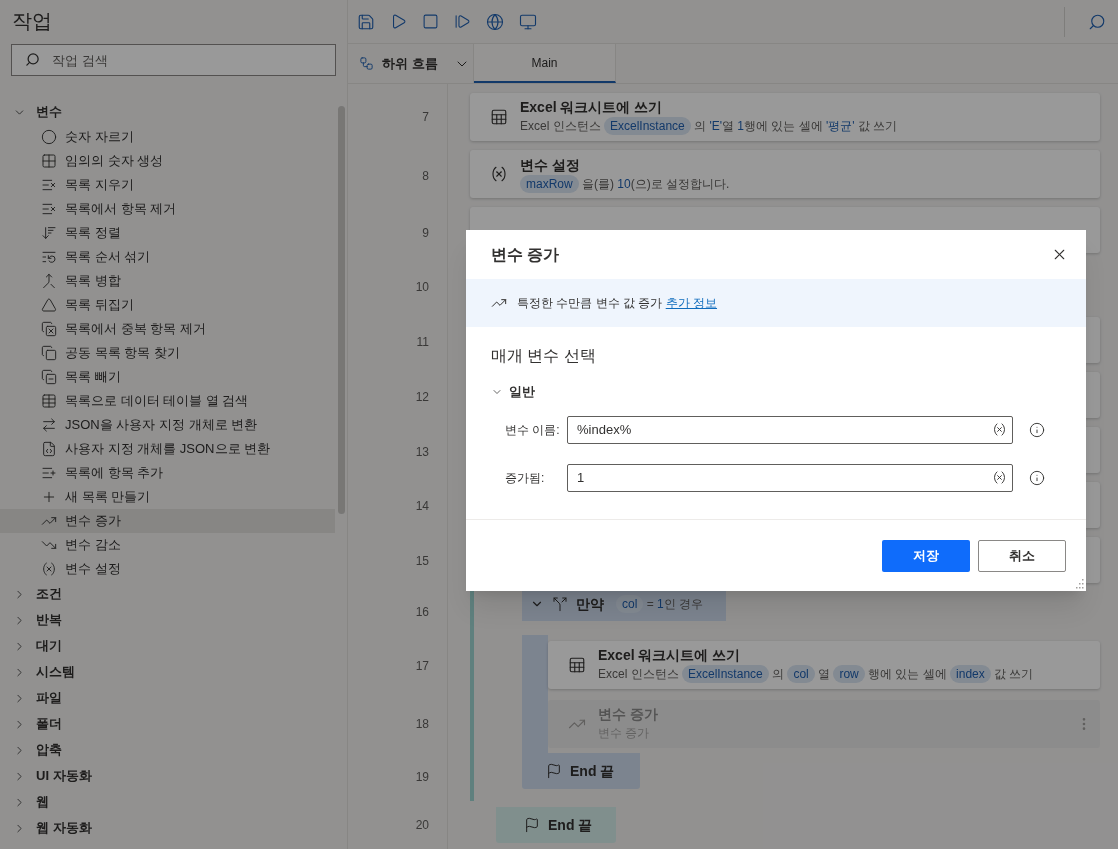  What do you see at coordinates (624, 184) in the screenshot?
I see `value-text: 10` at bounding box center [624, 184].